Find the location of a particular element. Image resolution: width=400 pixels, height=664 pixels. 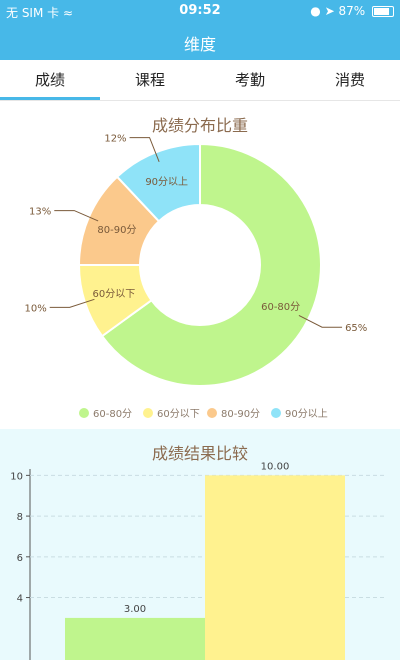

pie-chart-title: 成绩分布比重 is located at coordinates (200, 125).